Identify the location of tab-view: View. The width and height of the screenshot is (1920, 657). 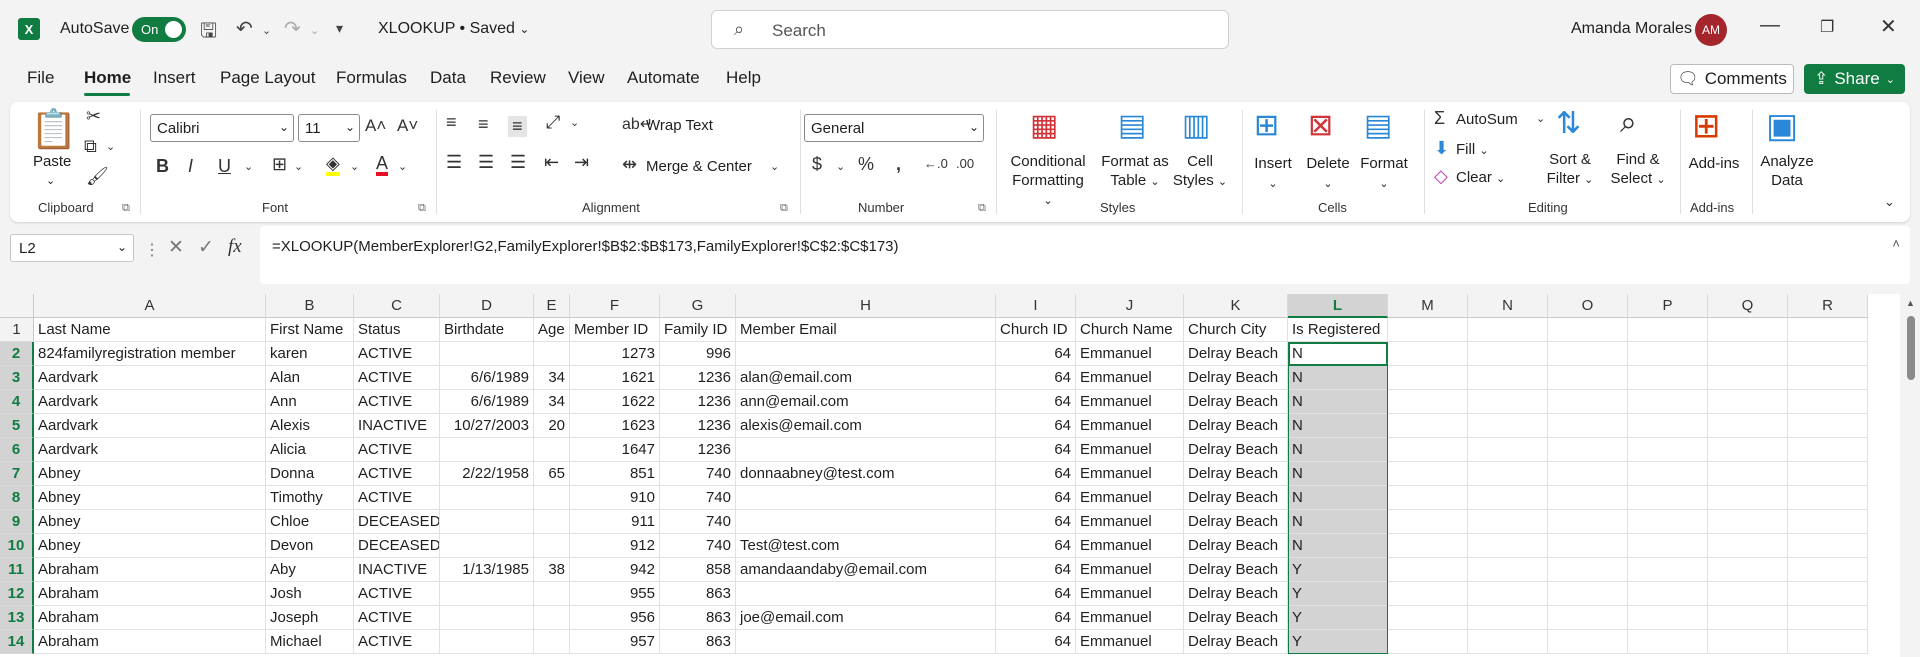
(586, 78).